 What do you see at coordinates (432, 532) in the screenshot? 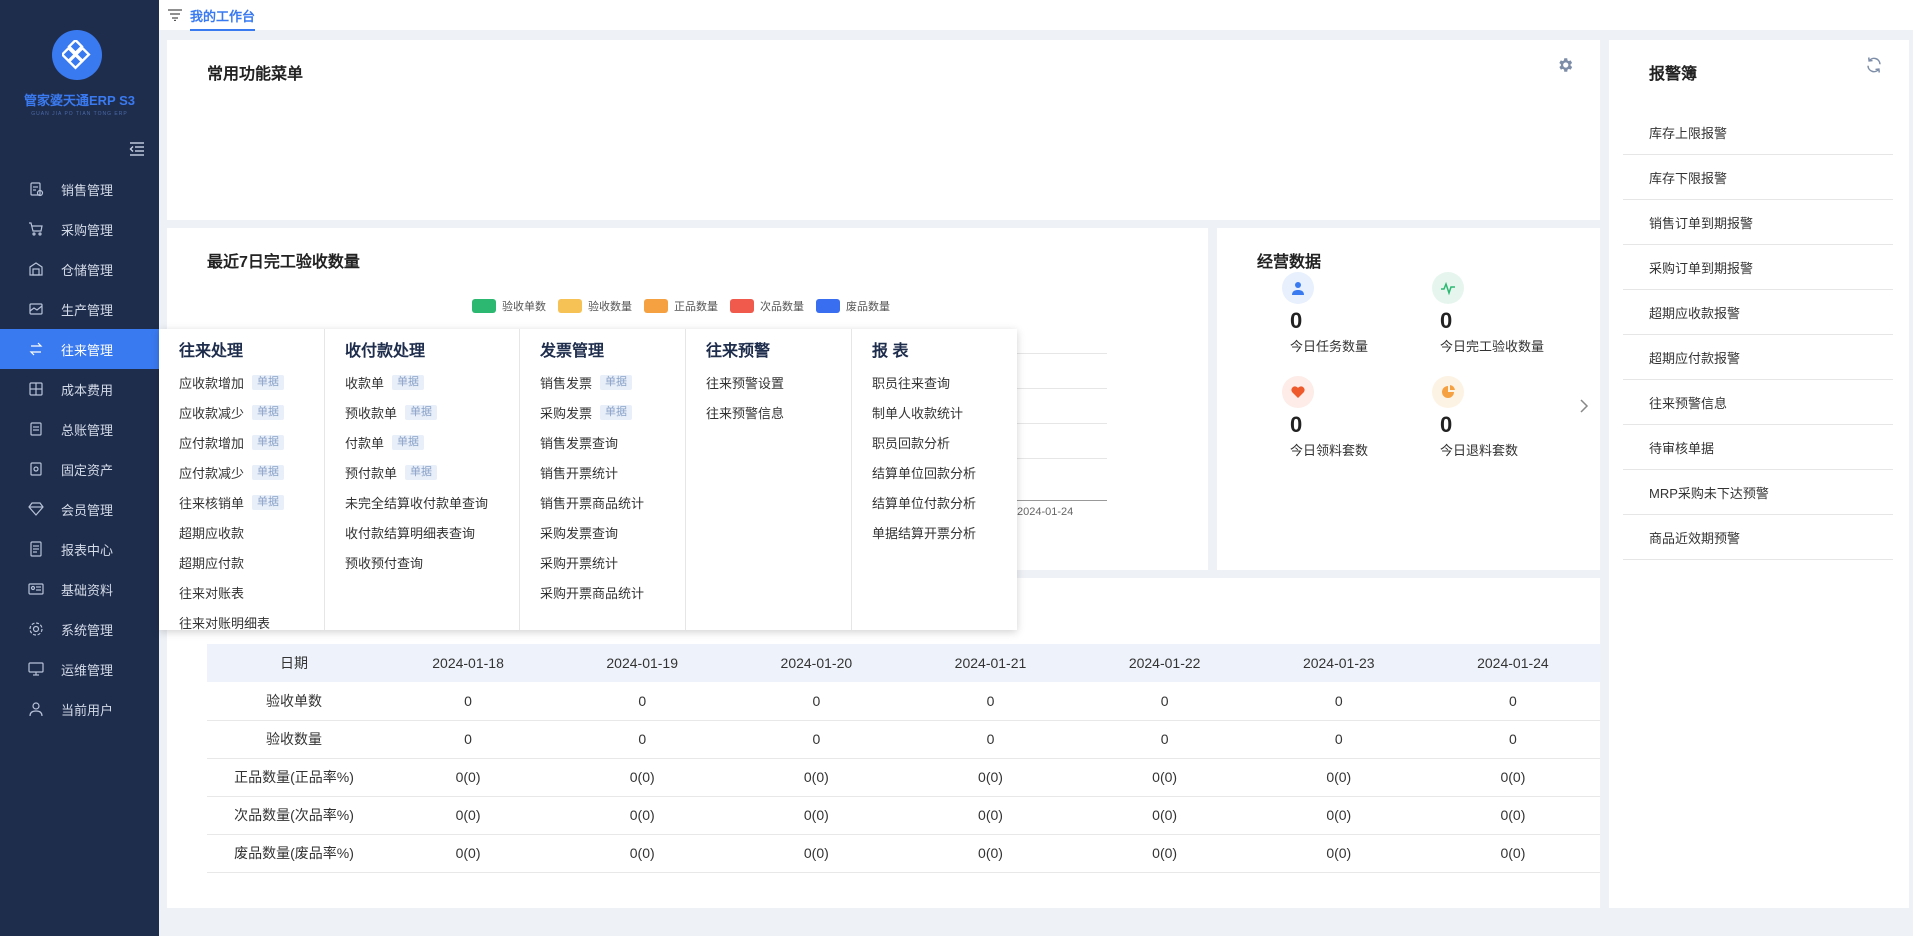
I see `dropdown-menu-item: 收付款结算明细表查询` at bounding box center [432, 532].